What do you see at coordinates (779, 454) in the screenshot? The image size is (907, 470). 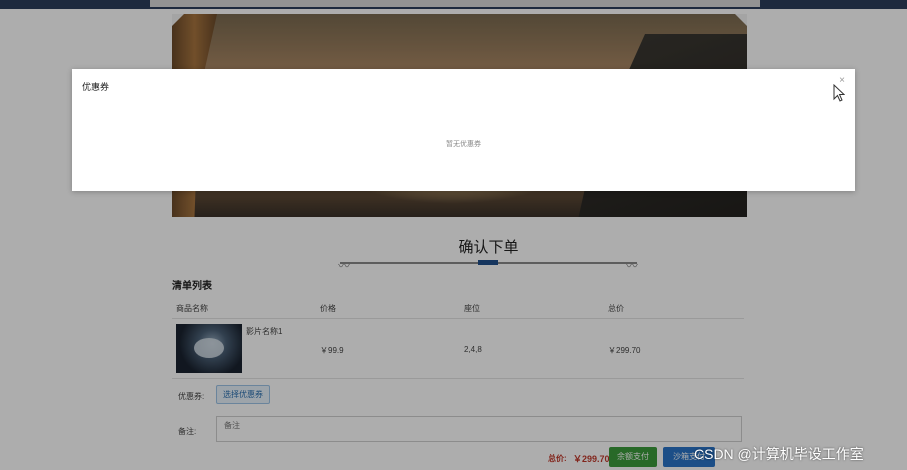 I see `watermark: CSDN @计算机毕设工作室` at bounding box center [779, 454].